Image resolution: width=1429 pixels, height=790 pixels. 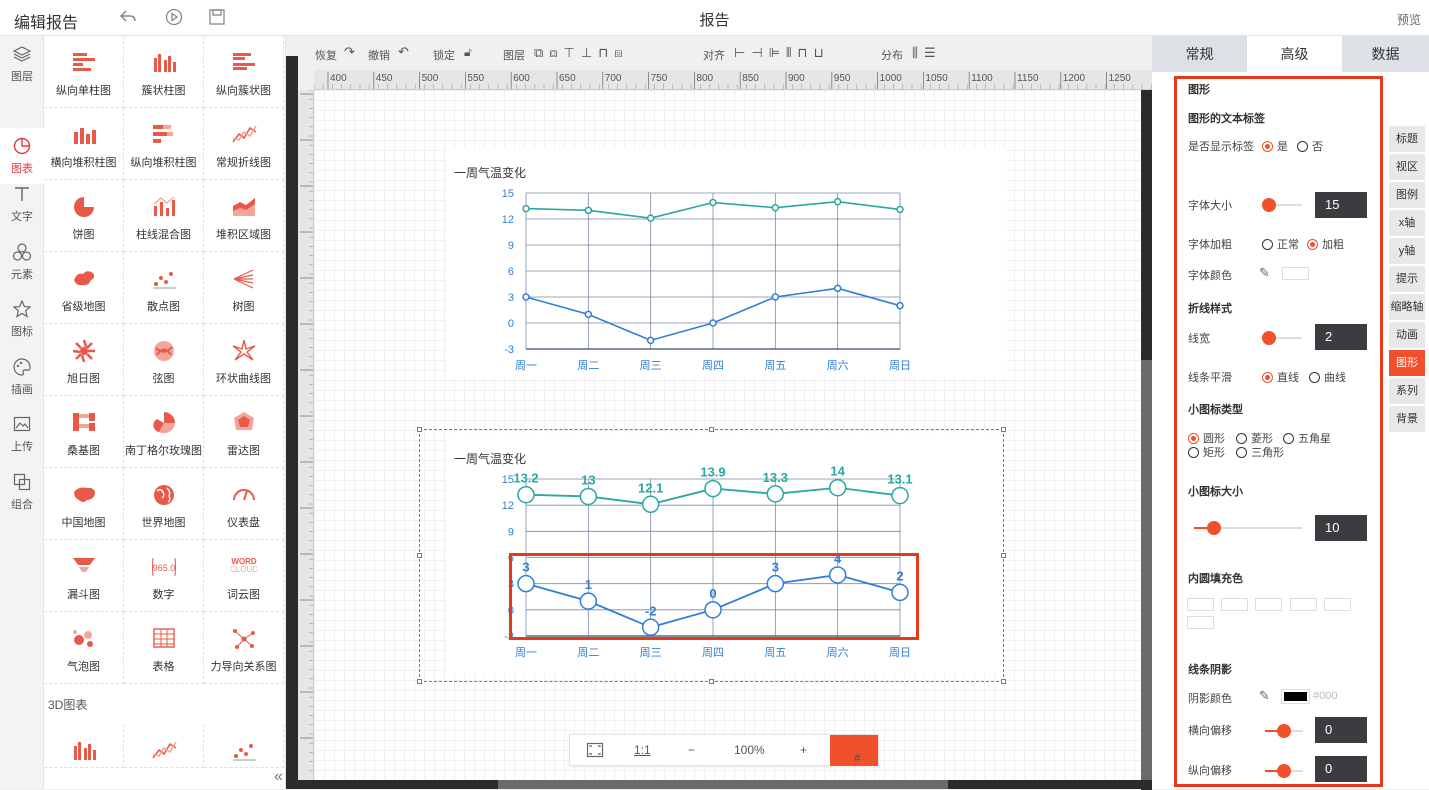 What do you see at coordinates (1248, 528) in the screenshot?
I see `symbol-size-slider` at bounding box center [1248, 528].